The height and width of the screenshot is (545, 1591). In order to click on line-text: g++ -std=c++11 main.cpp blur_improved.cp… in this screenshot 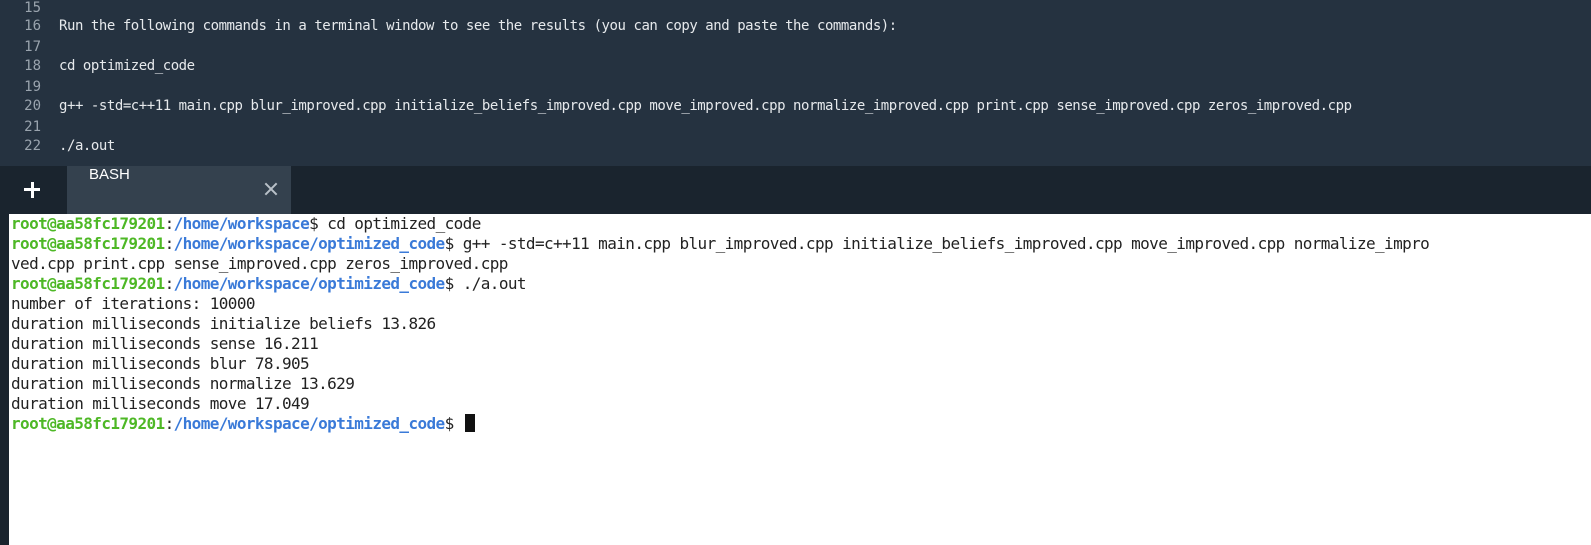, I will do `click(705, 106)`.